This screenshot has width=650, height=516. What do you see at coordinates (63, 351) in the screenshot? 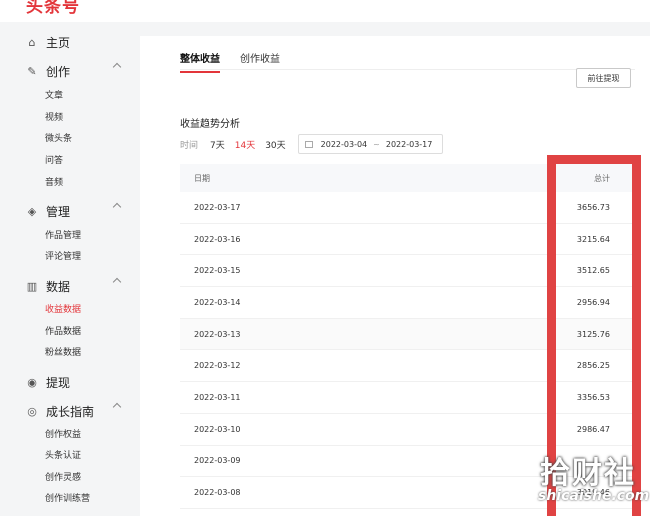
I see `sidebar-item-fans-data: 粉丝数据` at bounding box center [63, 351].